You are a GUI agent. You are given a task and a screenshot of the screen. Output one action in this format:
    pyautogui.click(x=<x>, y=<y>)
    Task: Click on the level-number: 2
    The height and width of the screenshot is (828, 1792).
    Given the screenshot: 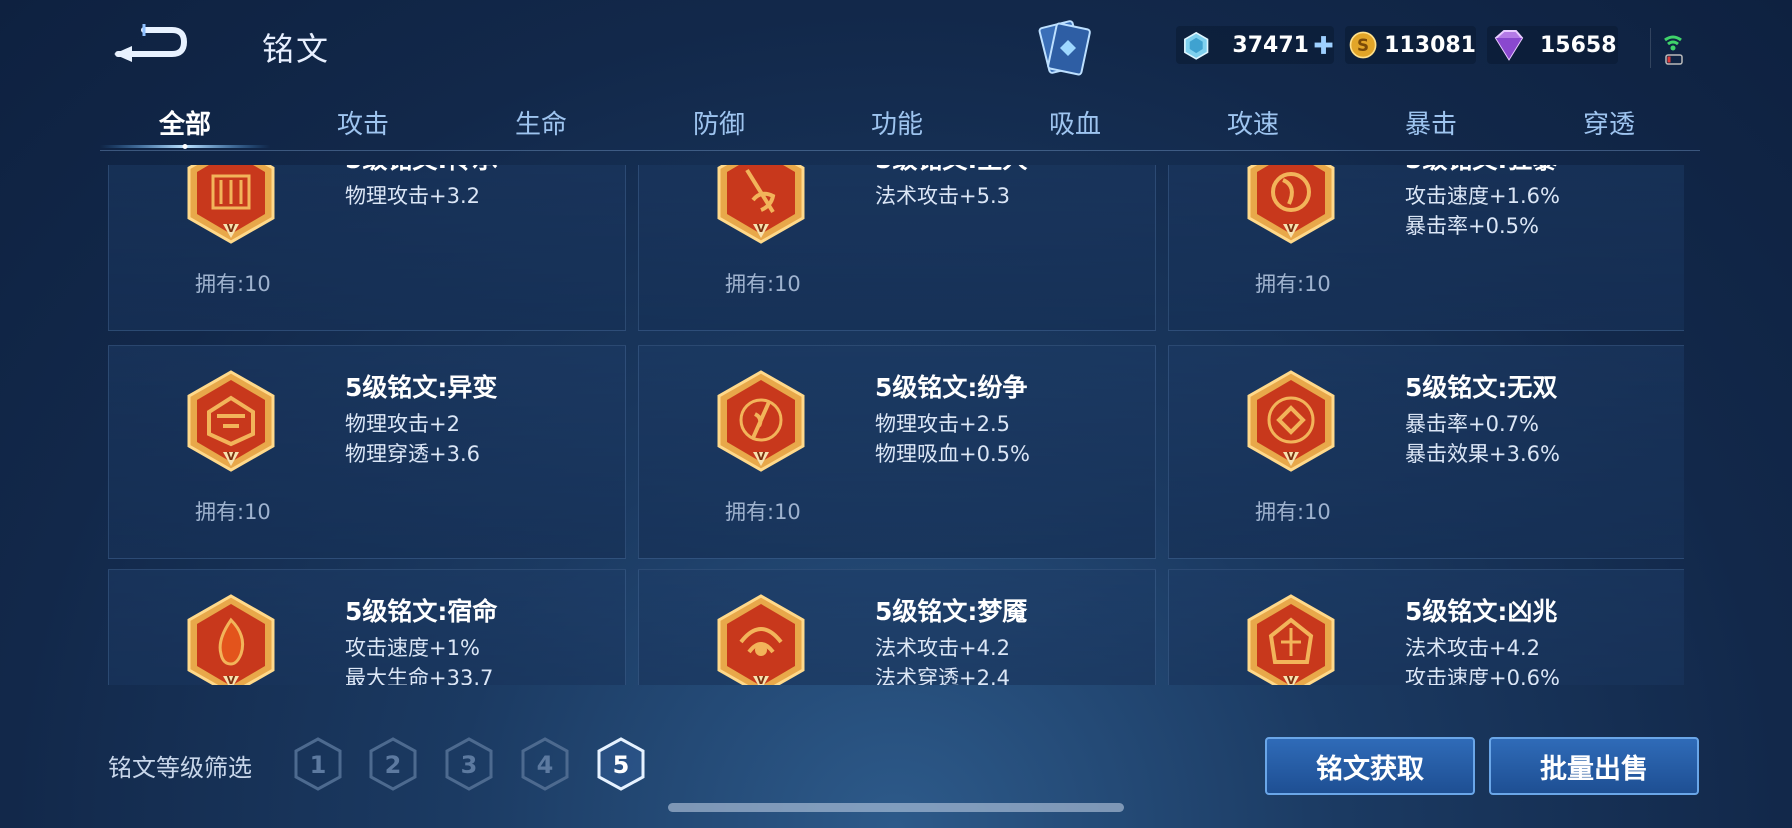 What is the action you would take?
    pyautogui.click(x=393, y=765)
    